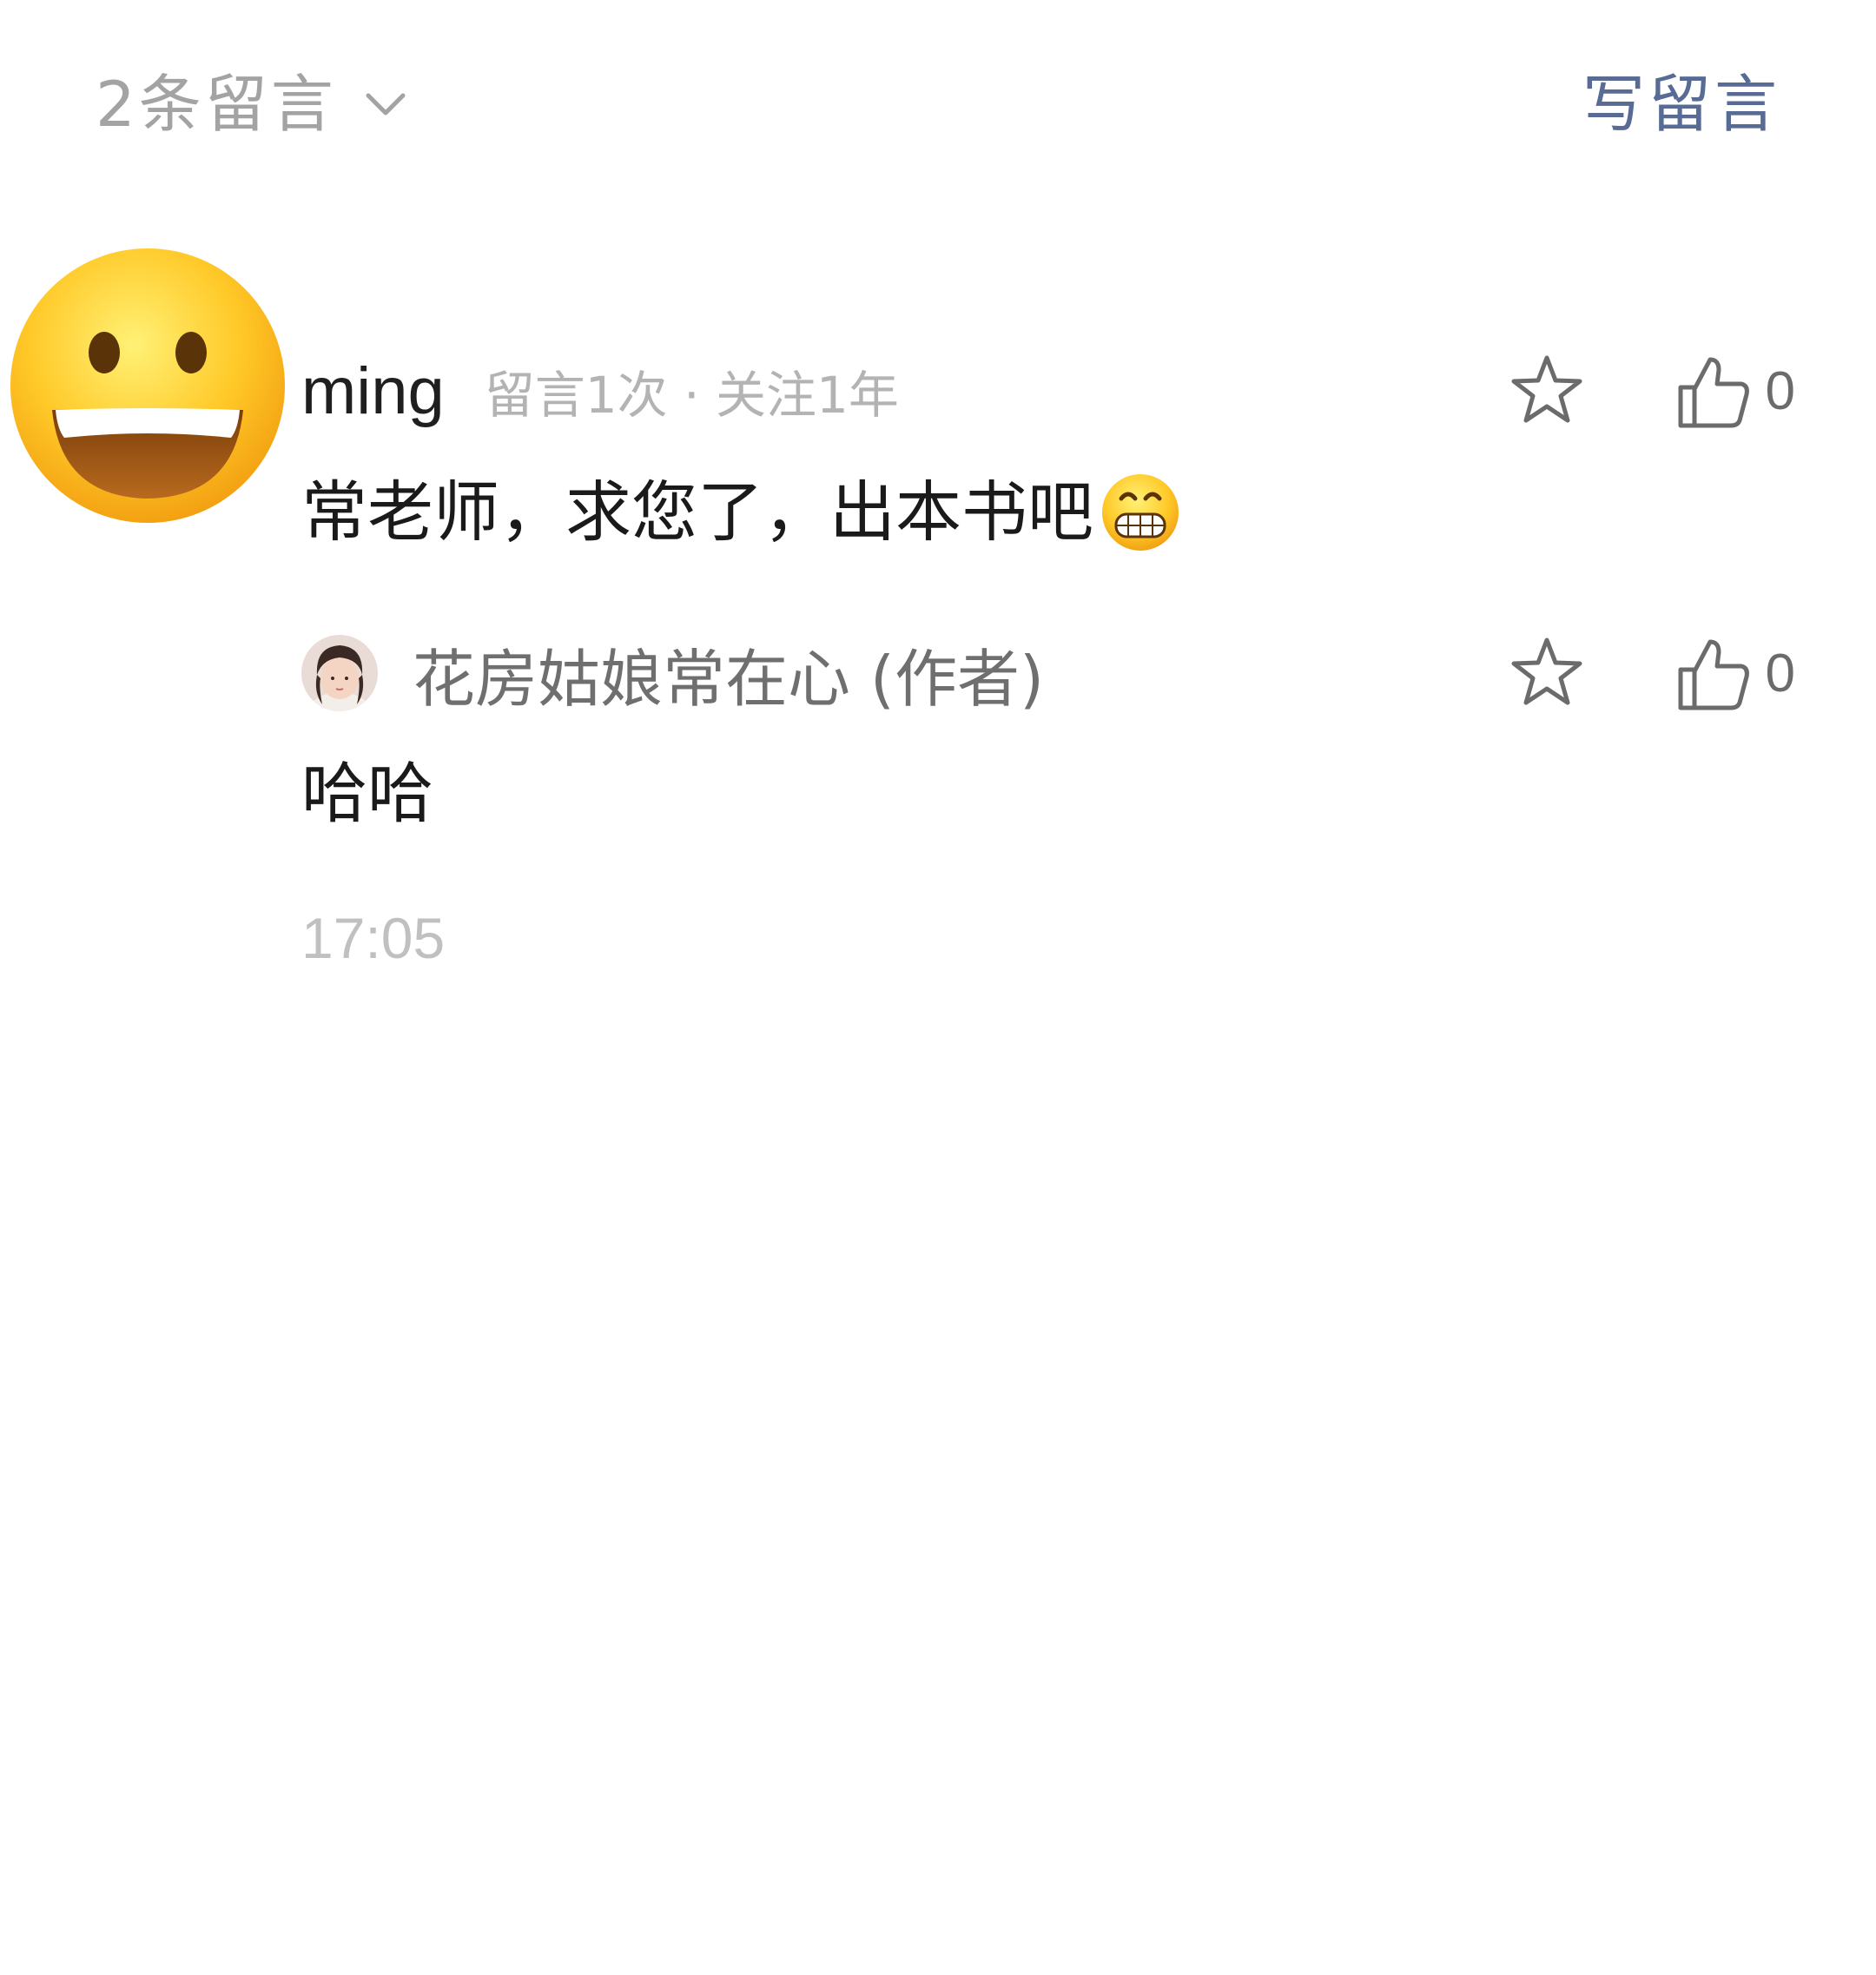 This screenshot has width=1876, height=1975. I want to click on chevron-down-icon, so click(386, 104).